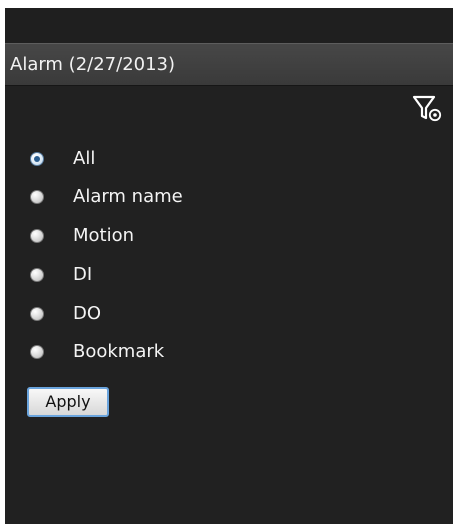 Image resolution: width=453 pixels, height=524 pixels. I want to click on radio-option-di: DI, so click(125, 276).